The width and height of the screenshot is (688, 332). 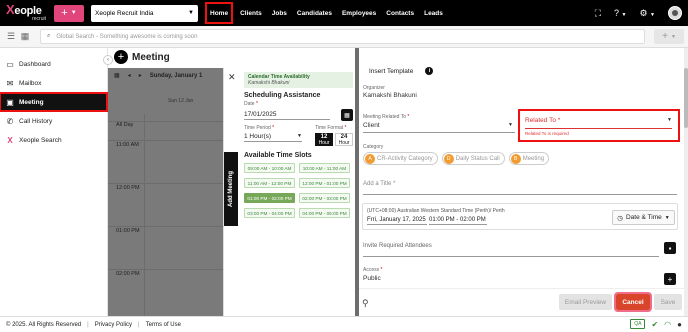 What do you see at coordinates (324, 139) in the screenshot?
I see `format-12-hour-button: 12 Hour` at bounding box center [324, 139].